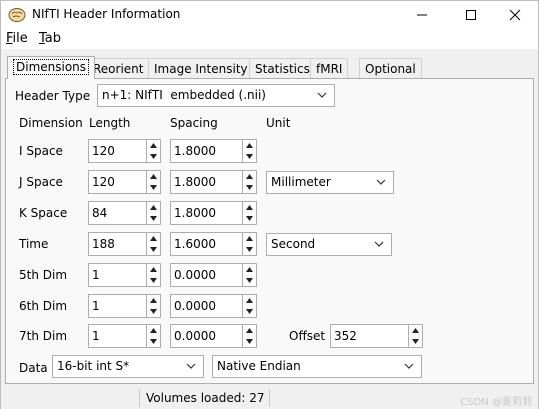 This screenshot has height=409, width=539. I want to click on unit-select: Second, so click(329, 244).